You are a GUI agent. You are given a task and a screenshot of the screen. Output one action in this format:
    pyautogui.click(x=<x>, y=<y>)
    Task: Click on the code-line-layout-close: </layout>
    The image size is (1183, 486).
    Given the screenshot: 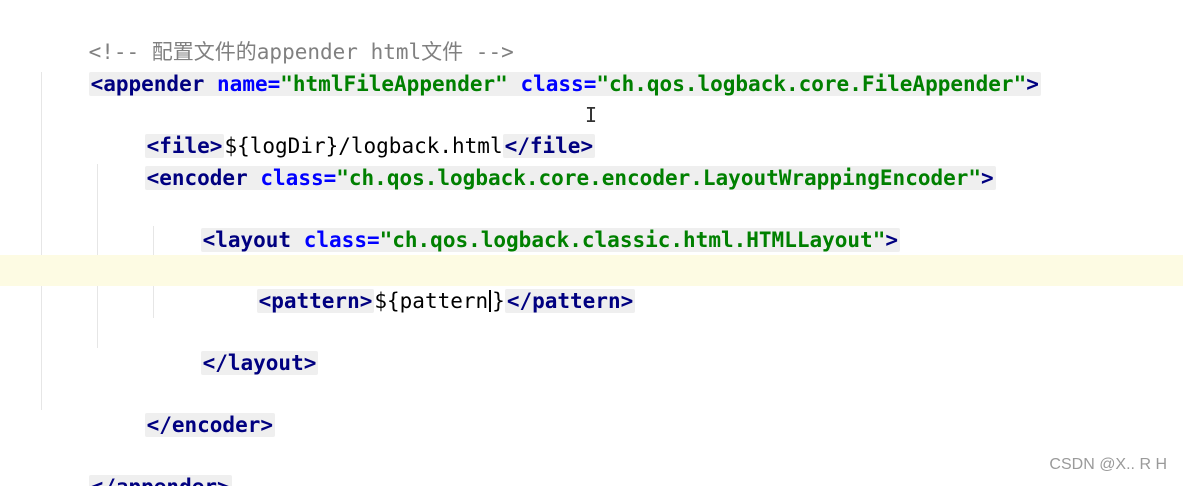 What is the action you would take?
    pyautogui.click(x=591, y=346)
    